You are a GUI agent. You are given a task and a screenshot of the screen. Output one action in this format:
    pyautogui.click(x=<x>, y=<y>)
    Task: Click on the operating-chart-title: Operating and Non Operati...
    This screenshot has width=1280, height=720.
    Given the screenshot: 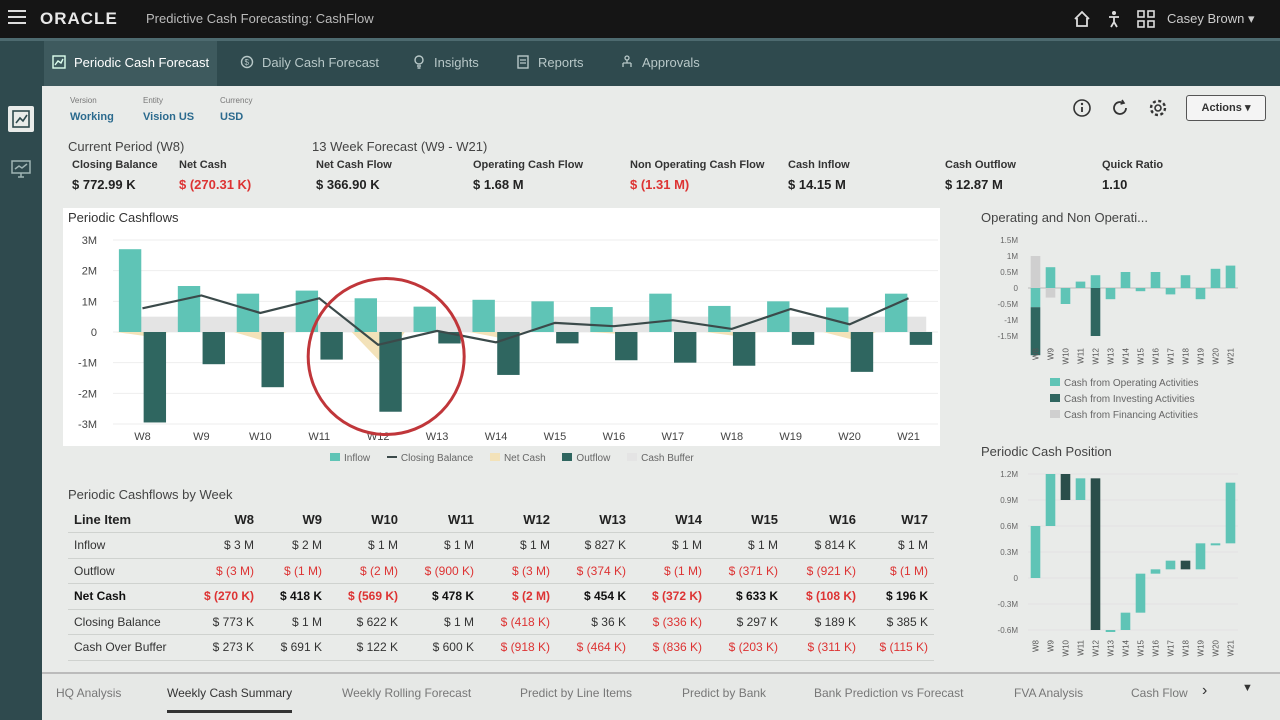 What is the action you would take?
    pyautogui.click(x=1064, y=217)
    